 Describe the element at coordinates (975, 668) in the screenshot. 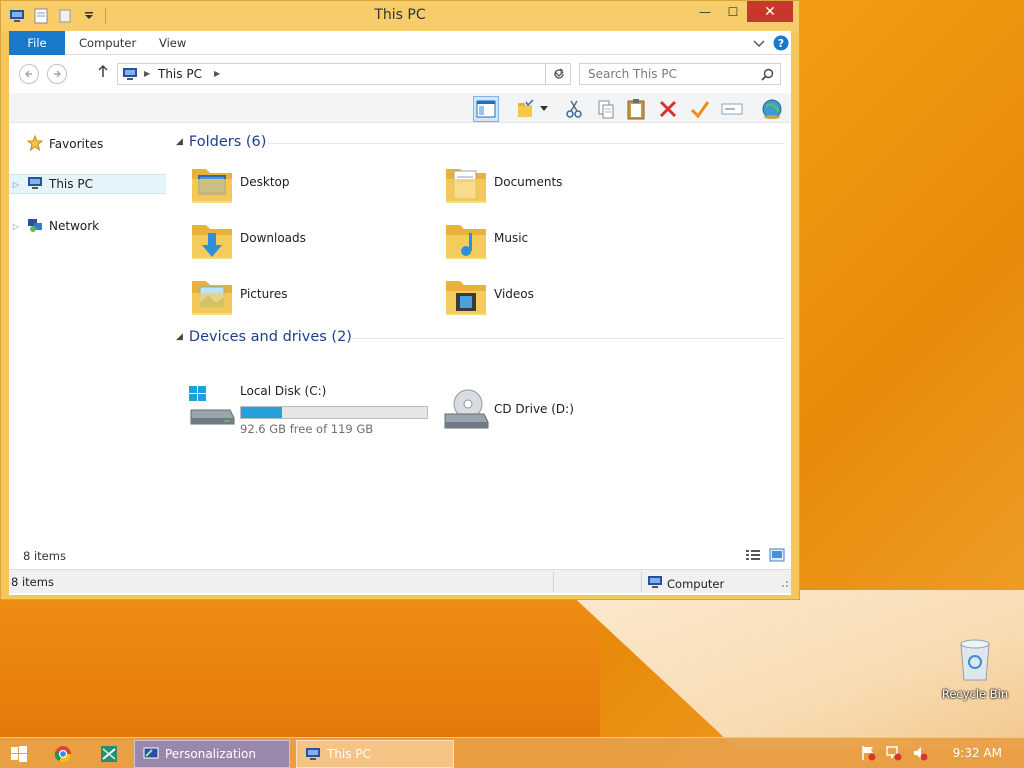

I see `recycle-bin: Recycle Bin` at that location.